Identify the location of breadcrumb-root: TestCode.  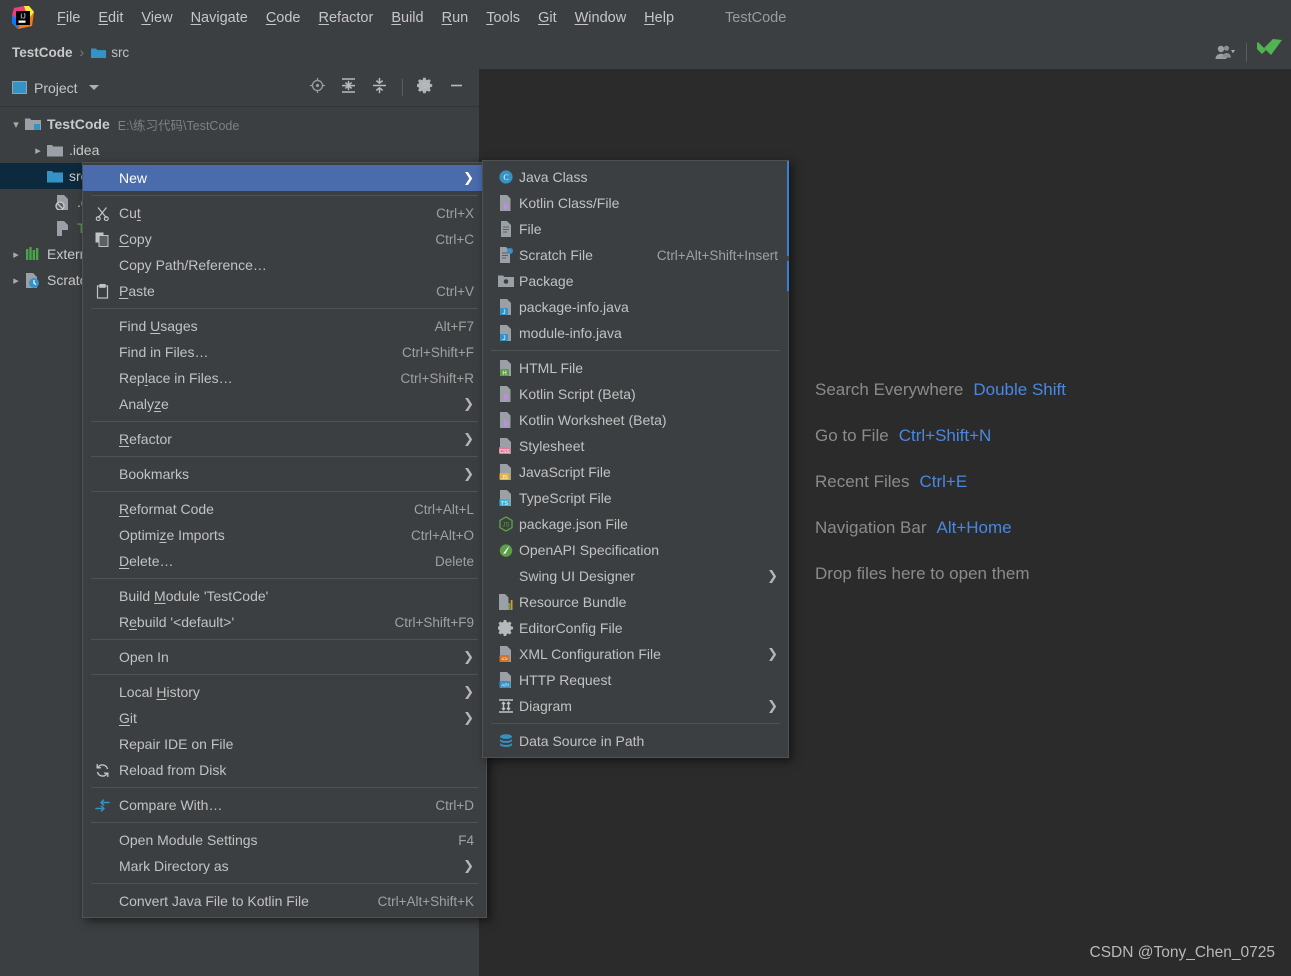
(42, 52).